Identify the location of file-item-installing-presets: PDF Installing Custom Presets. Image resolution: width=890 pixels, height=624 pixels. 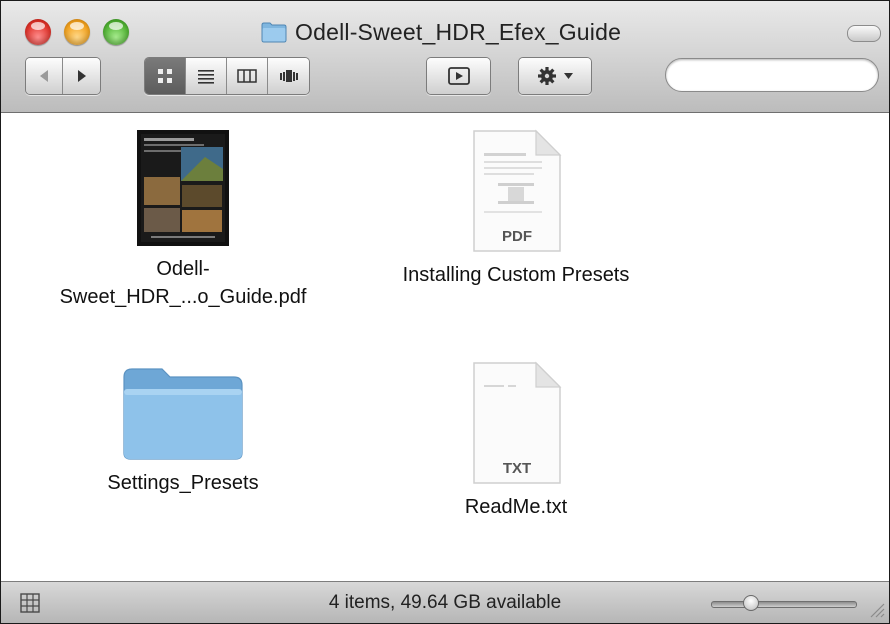
(516, 209).